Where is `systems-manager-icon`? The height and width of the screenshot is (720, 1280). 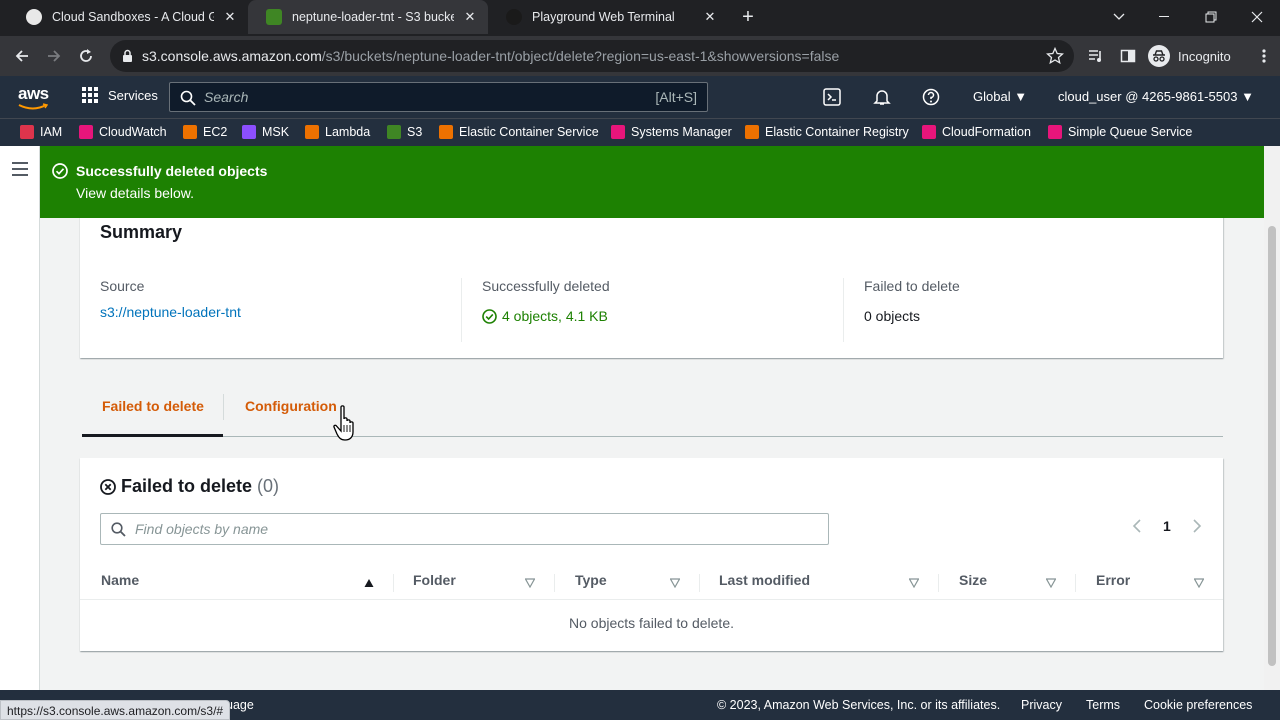
systems-manager-icon is located at coordinates (618, 132).